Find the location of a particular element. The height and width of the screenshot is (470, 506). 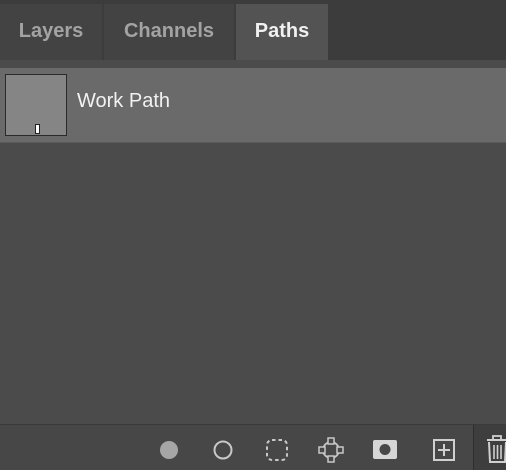

tab-paths: Paths is located at coordinates (282, 32).